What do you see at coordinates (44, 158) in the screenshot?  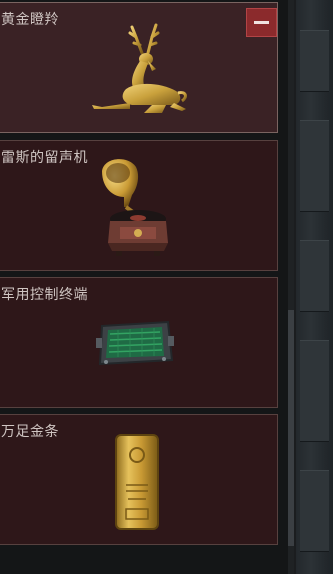 I see `item-name: 雷斯的留声机` at bounding box center [44, 158].